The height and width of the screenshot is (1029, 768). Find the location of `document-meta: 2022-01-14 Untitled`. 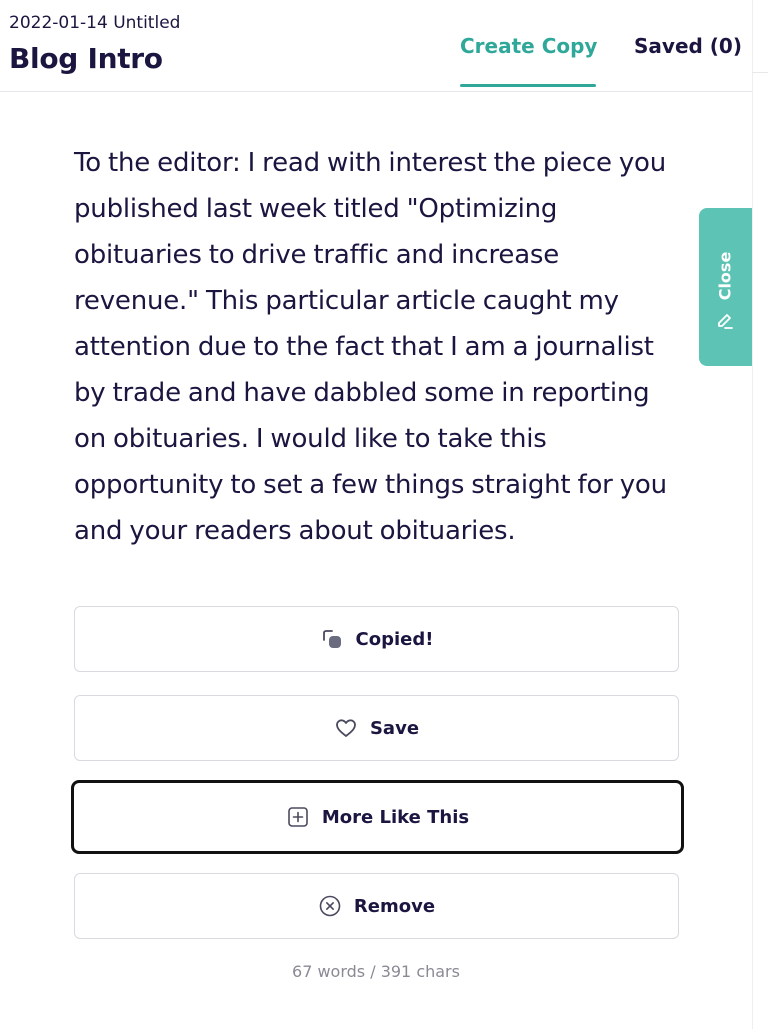

document-meta: 2022-01-14 Untitled is located at coordinates (95, 23).